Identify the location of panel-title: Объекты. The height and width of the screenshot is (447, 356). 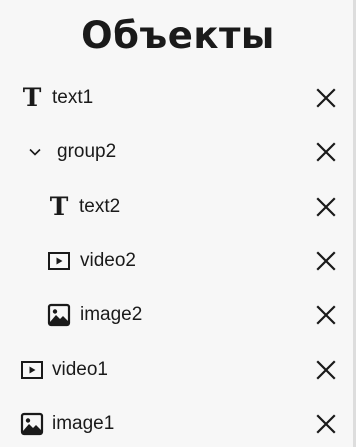
(178, 35).